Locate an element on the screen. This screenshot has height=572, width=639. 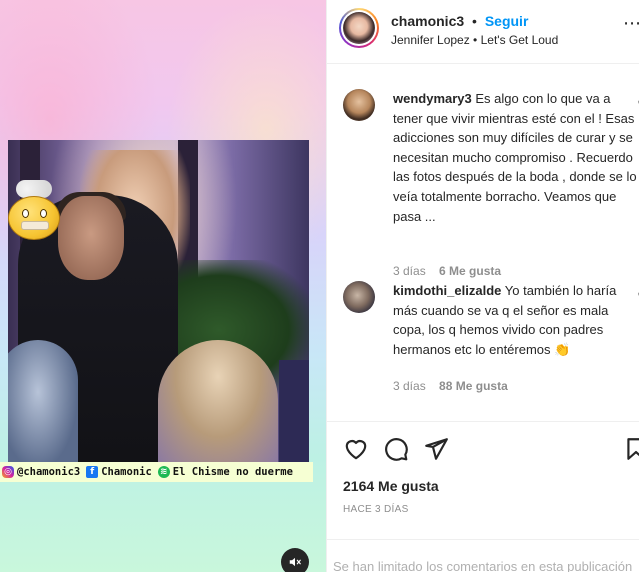
video-person-head is located at coordinates (91, 238).